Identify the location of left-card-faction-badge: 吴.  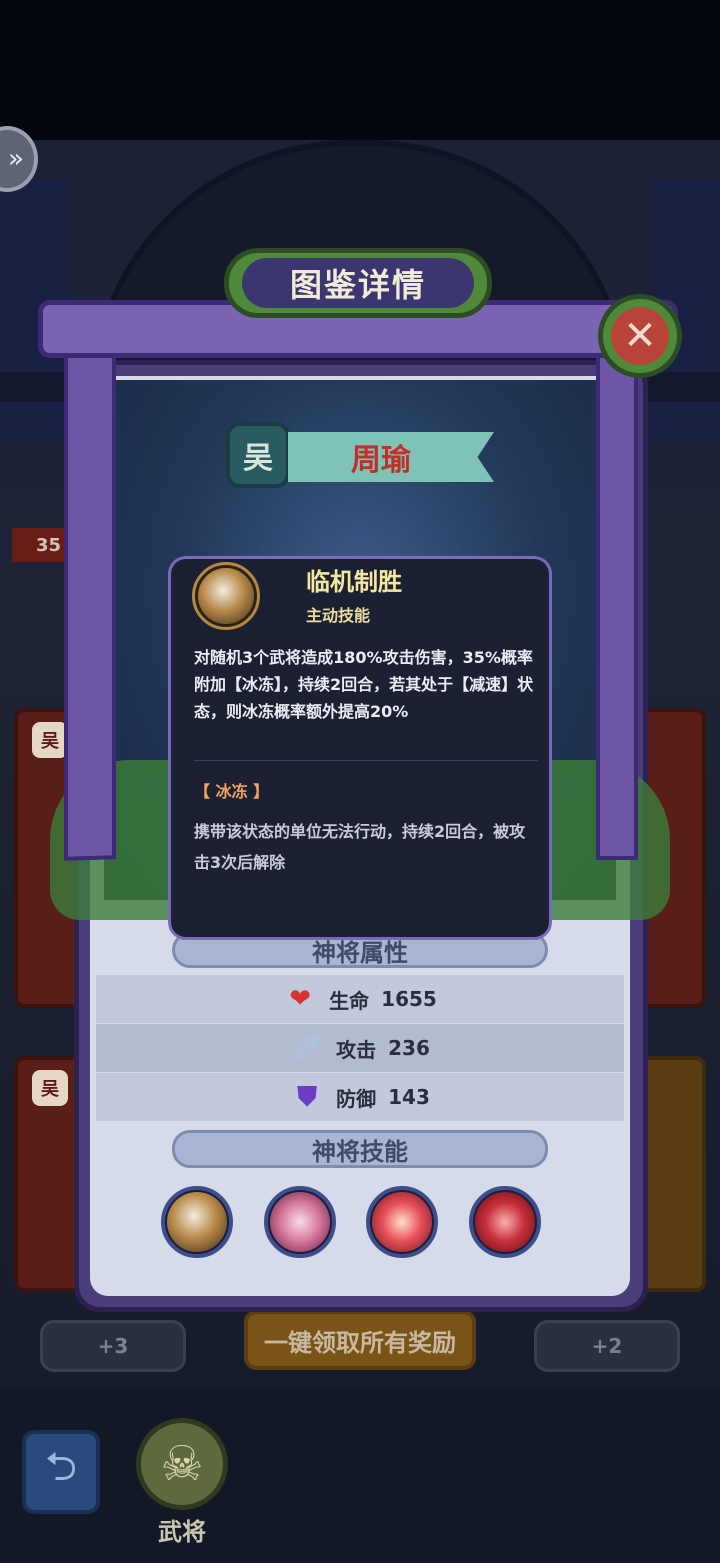
(50, 740).